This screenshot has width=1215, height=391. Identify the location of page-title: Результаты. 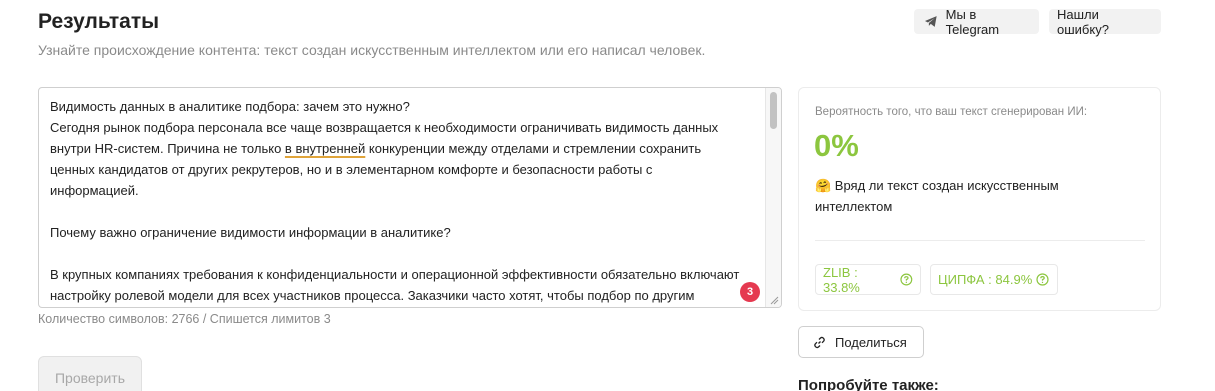
(99, 21).